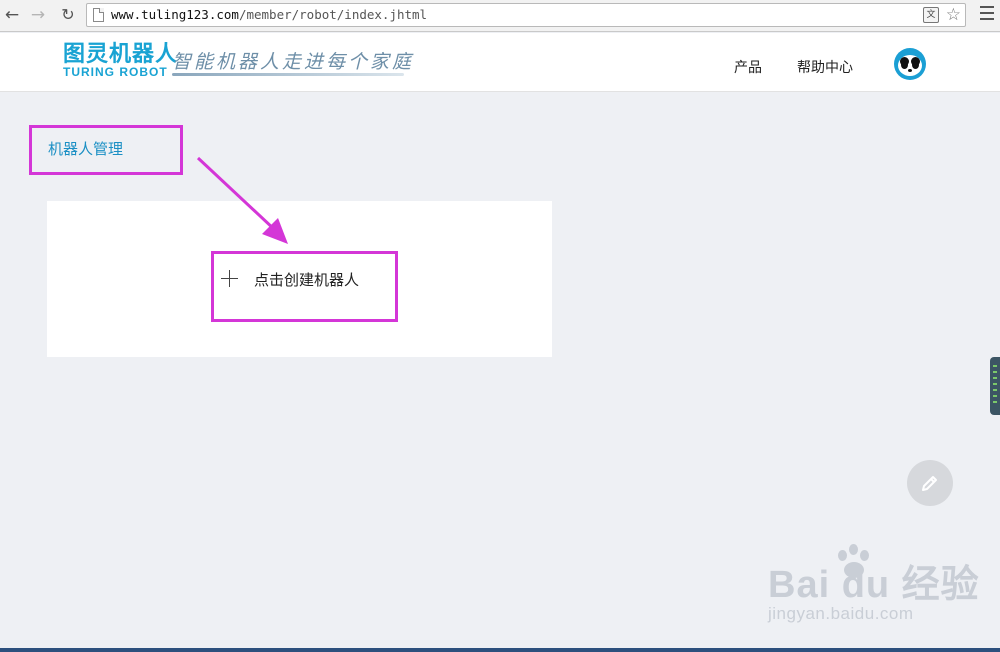 Image resolution: width=1000 pixels, height=652 pixels. Describe the element at coordinates (748, 67) in the screenshot. I see `nav-products: 产品` at that location.